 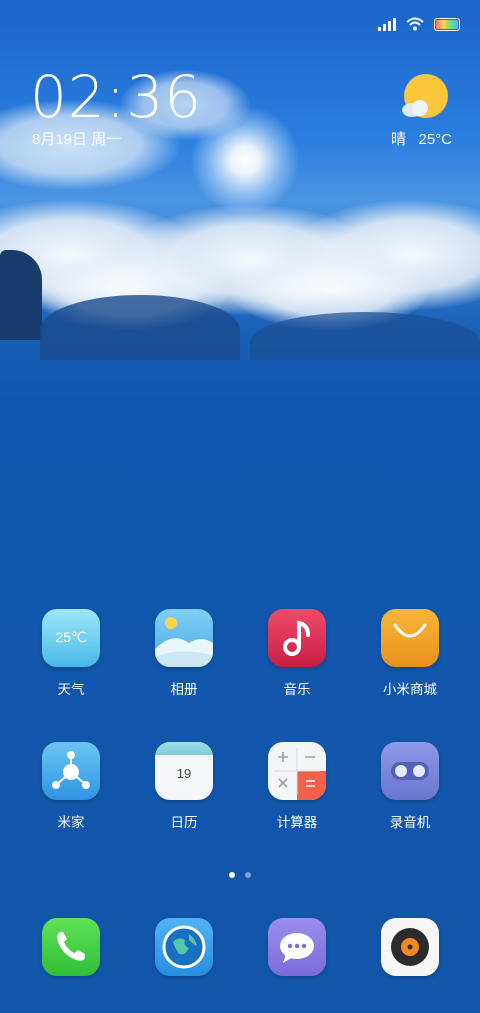 I want to click on dock-phone, so click(x=71, y=947).